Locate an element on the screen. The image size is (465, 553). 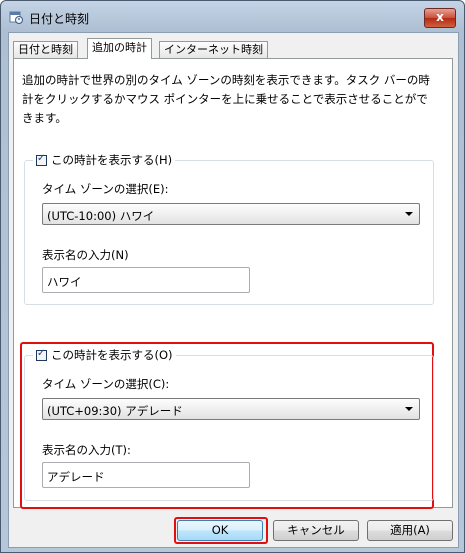
tab-date-time: 日付と時刻 is located at coordinates (45, 49).